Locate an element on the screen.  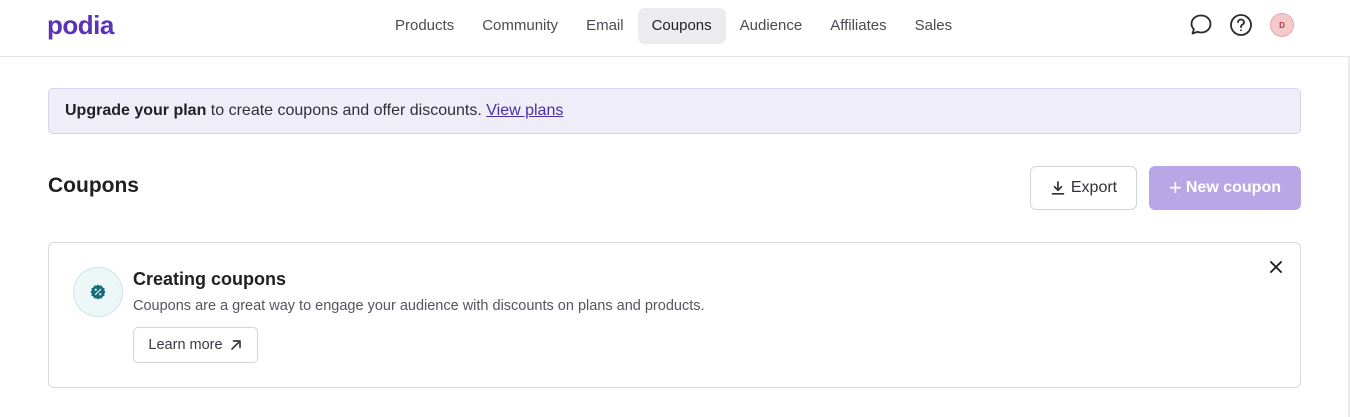
new-coupon-button: + New coupon is located at coordinates (1225, 188).